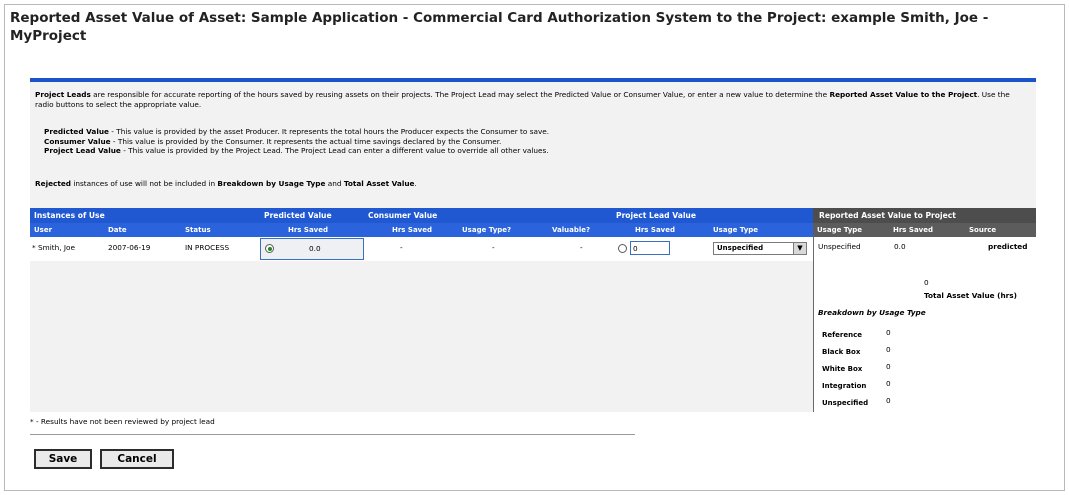  I want to click on cancel-button: Cancel, so click(137, 459).